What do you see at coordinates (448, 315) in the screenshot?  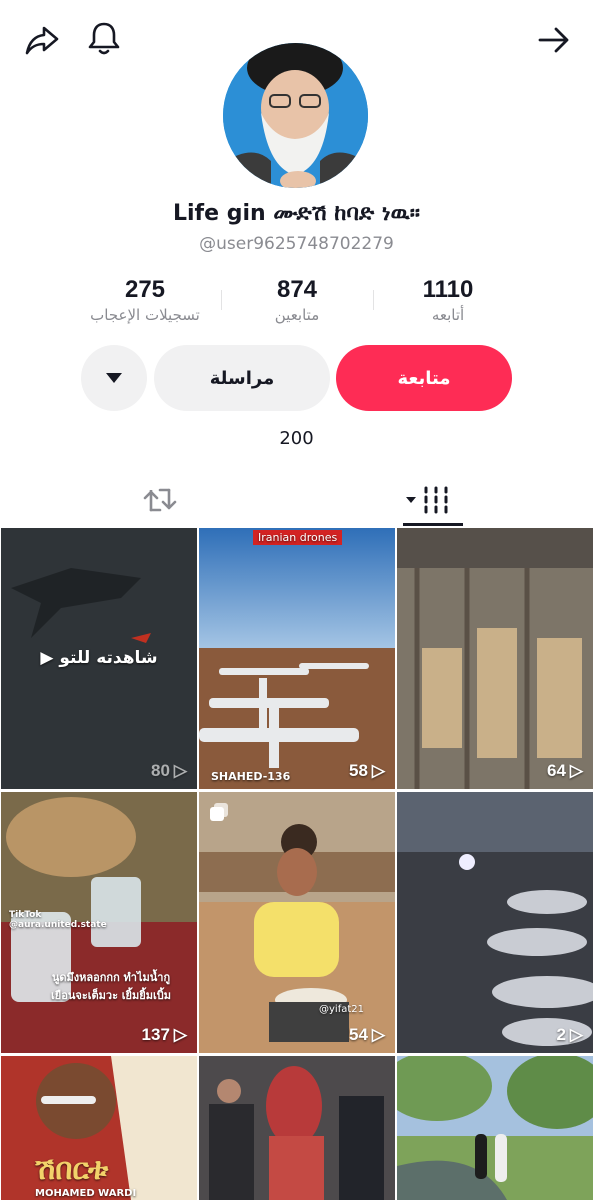 I see `stat-following-label: أتابعه` at bounding box center [448, 315].